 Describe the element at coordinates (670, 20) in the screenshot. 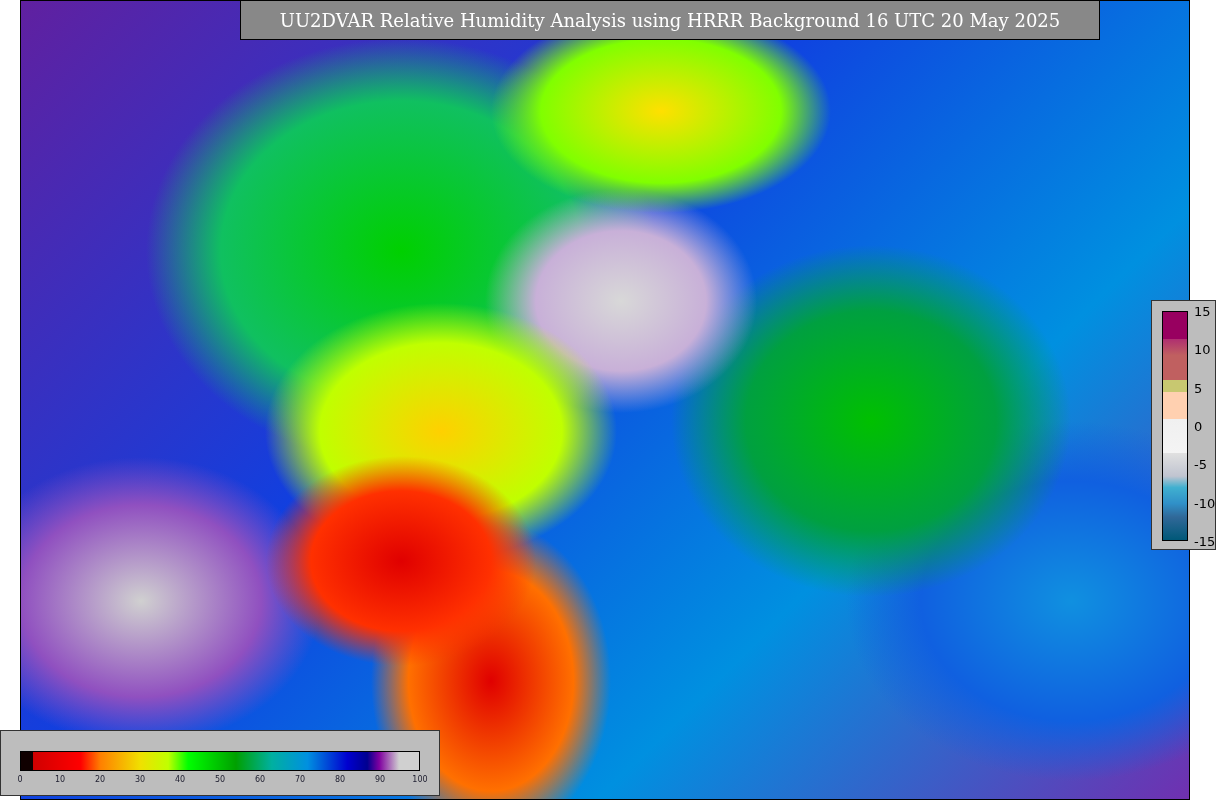

I see `map-title: UU2DVAR Relative Humidity Analysis using HRRR Background 16 UTC 20 May 2025` at that location.